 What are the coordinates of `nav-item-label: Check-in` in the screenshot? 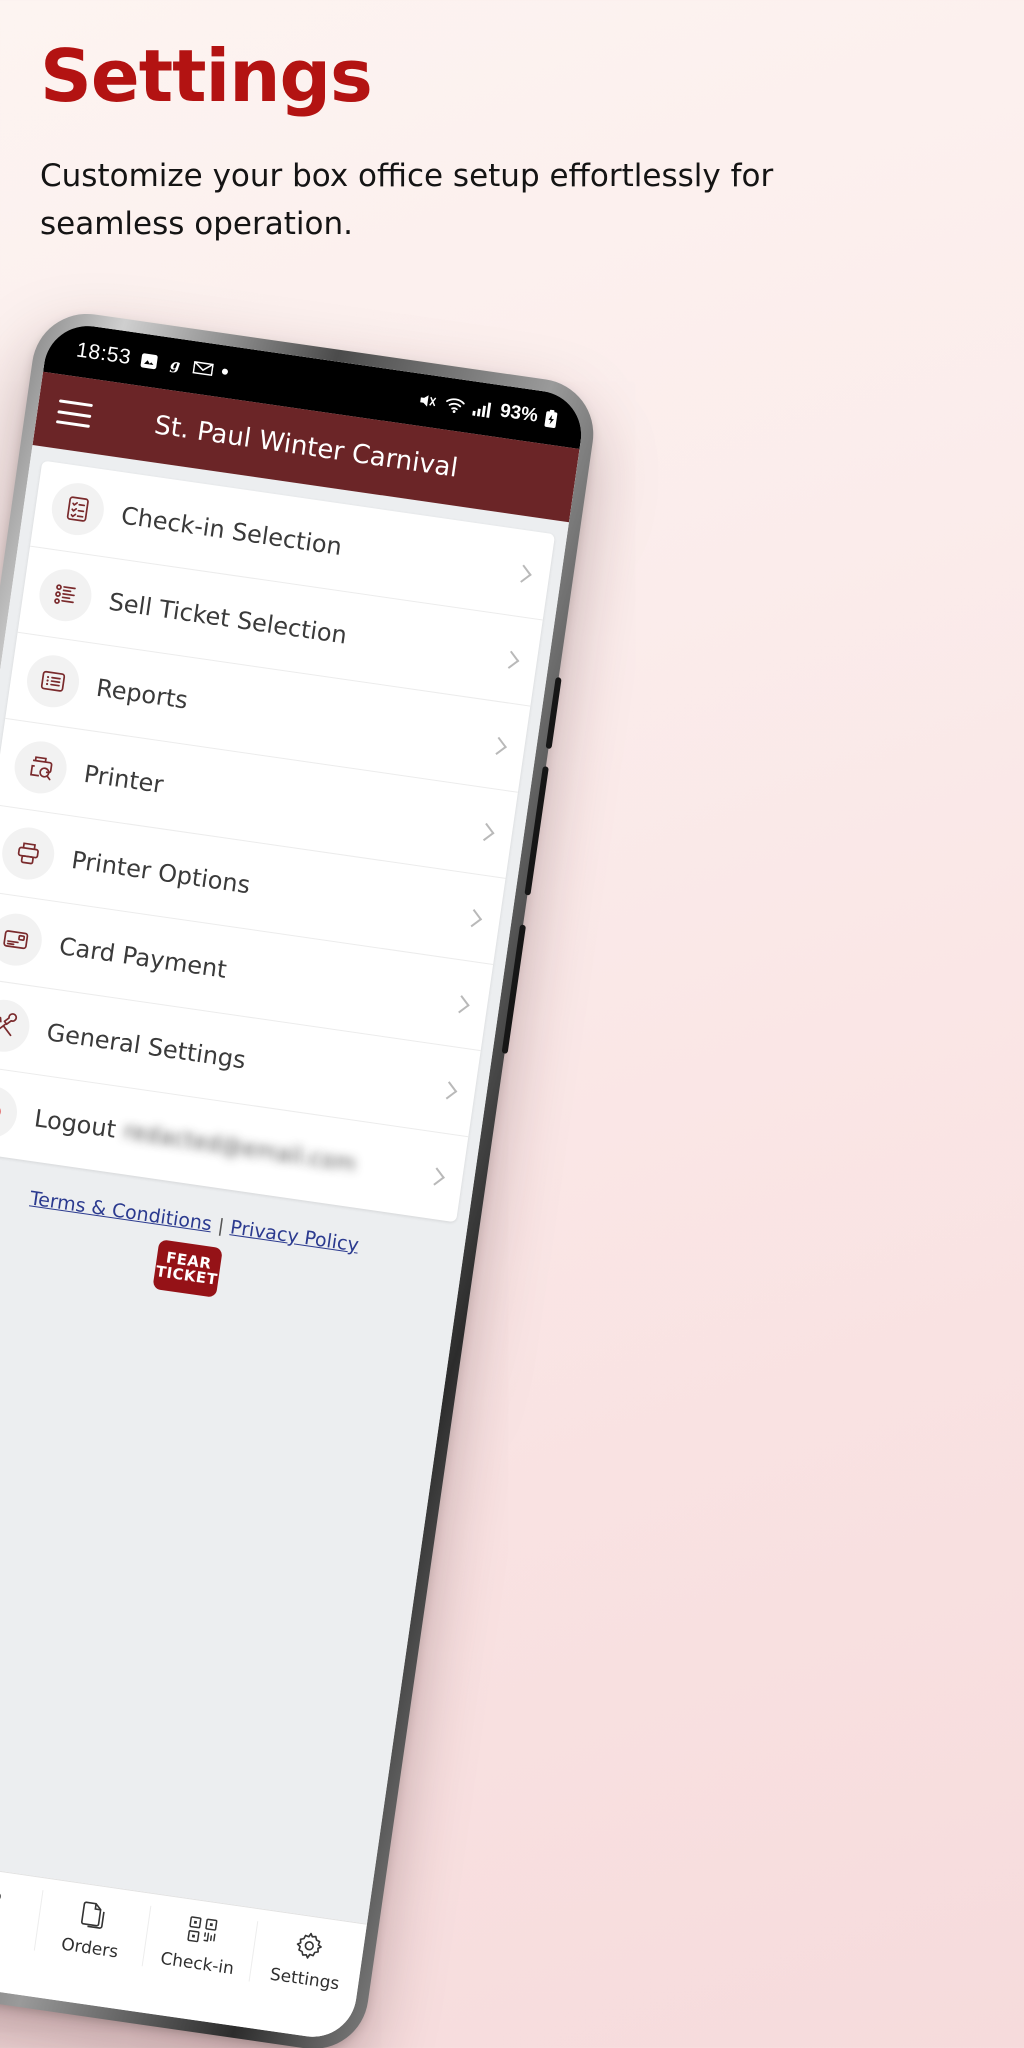 It's located at (197, 1964).